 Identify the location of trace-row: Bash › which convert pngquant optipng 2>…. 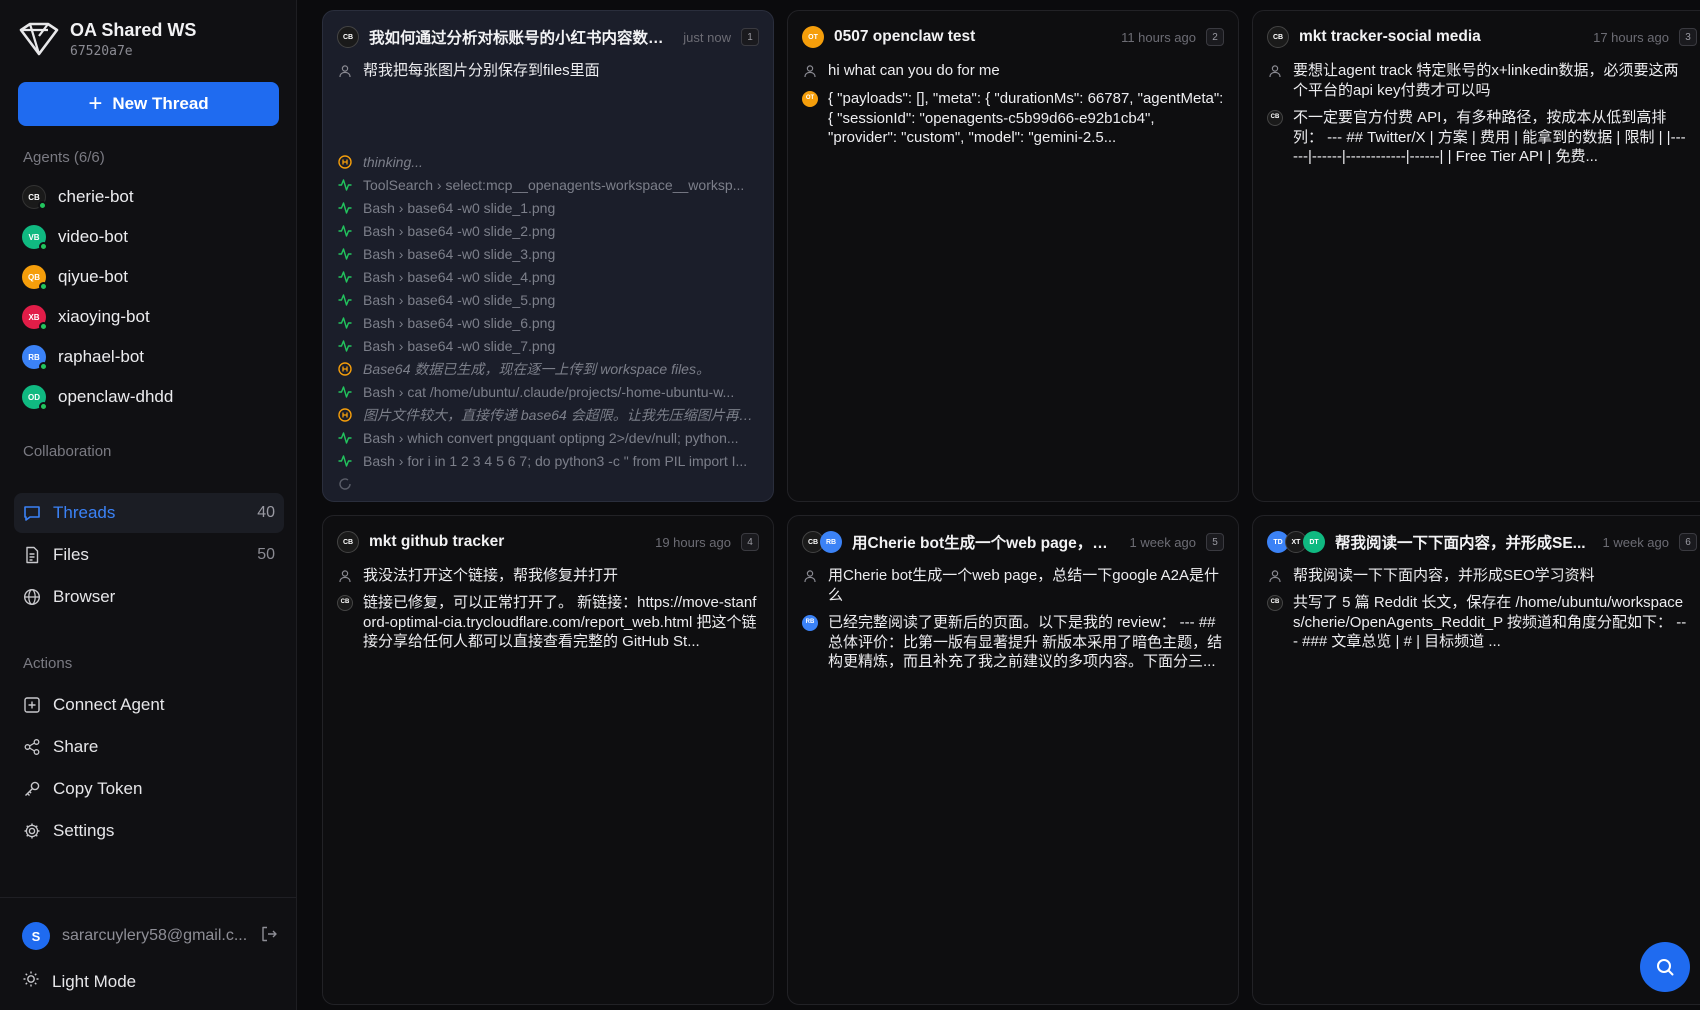
(548, 438).